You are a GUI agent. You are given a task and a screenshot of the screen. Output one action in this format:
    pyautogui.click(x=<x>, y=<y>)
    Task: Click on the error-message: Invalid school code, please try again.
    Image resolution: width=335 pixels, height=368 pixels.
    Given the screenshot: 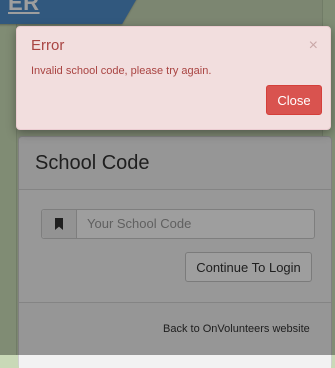 What is the action you would take?
    pyautogui.click(x=121, y=71)
    